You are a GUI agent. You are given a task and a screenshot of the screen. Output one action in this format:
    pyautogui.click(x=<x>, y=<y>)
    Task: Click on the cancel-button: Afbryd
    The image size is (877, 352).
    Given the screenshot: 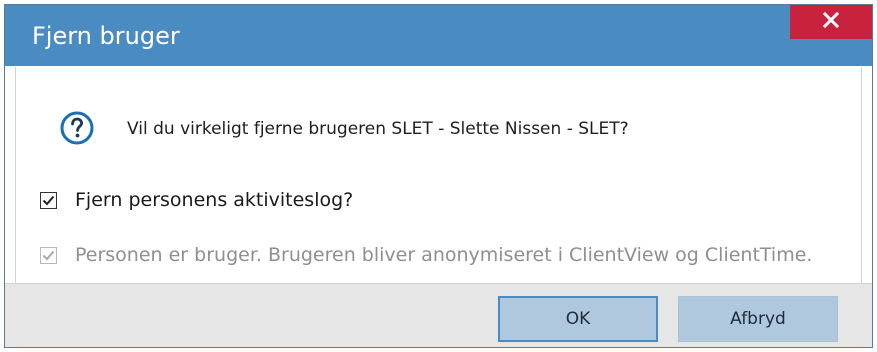 What is the action you would take?
    pyautogui.click(x=758, y=319)
    